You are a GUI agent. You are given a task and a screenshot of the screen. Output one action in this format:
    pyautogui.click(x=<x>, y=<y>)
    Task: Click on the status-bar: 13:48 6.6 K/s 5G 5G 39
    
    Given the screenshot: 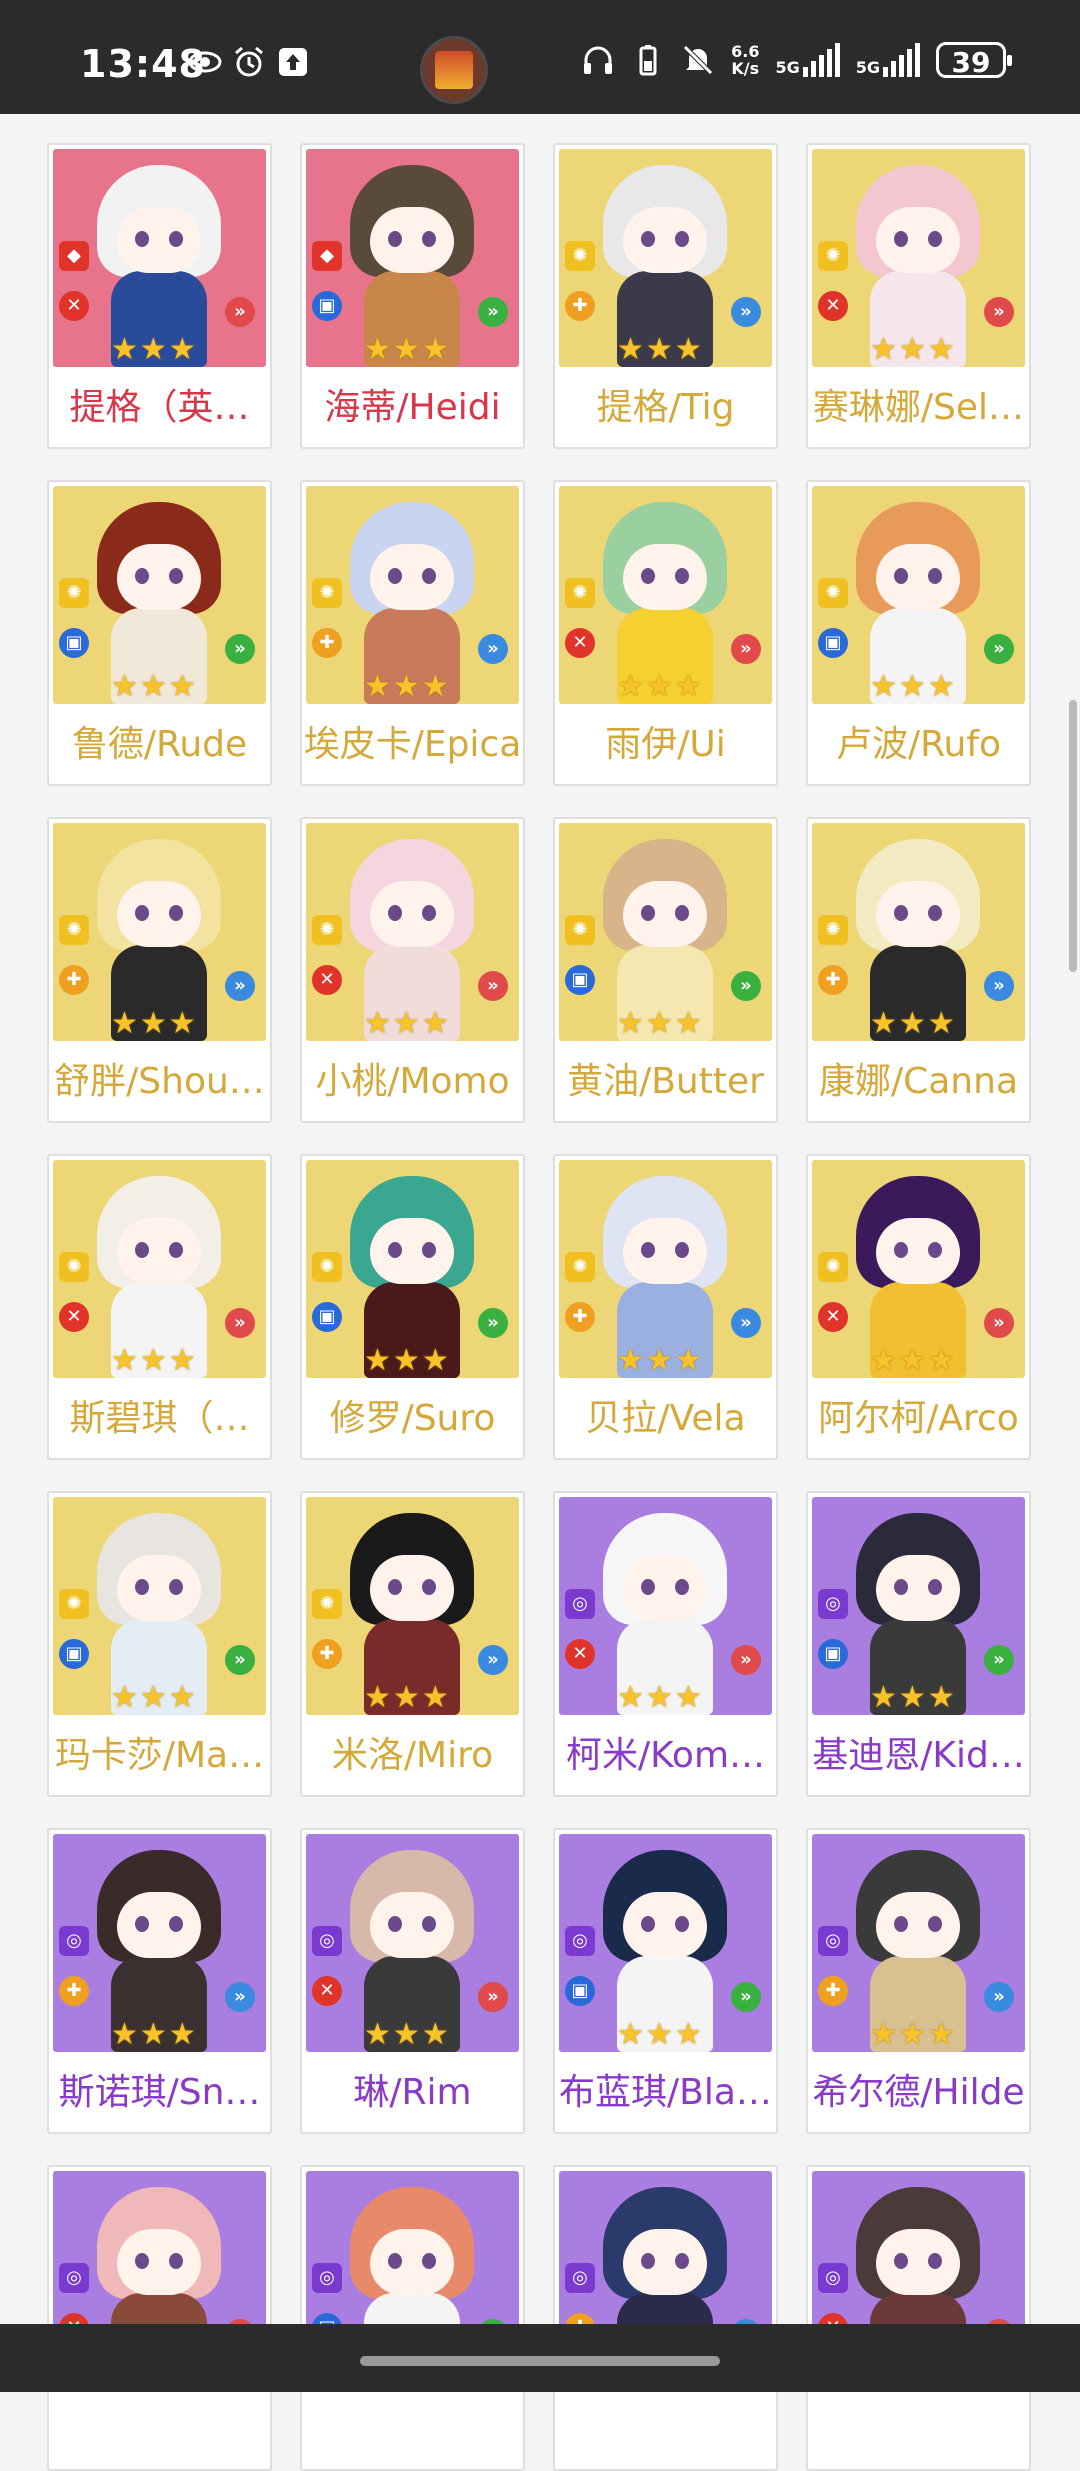 What is the action you would take?
    pyautogui.click(x=540, y=57)
    